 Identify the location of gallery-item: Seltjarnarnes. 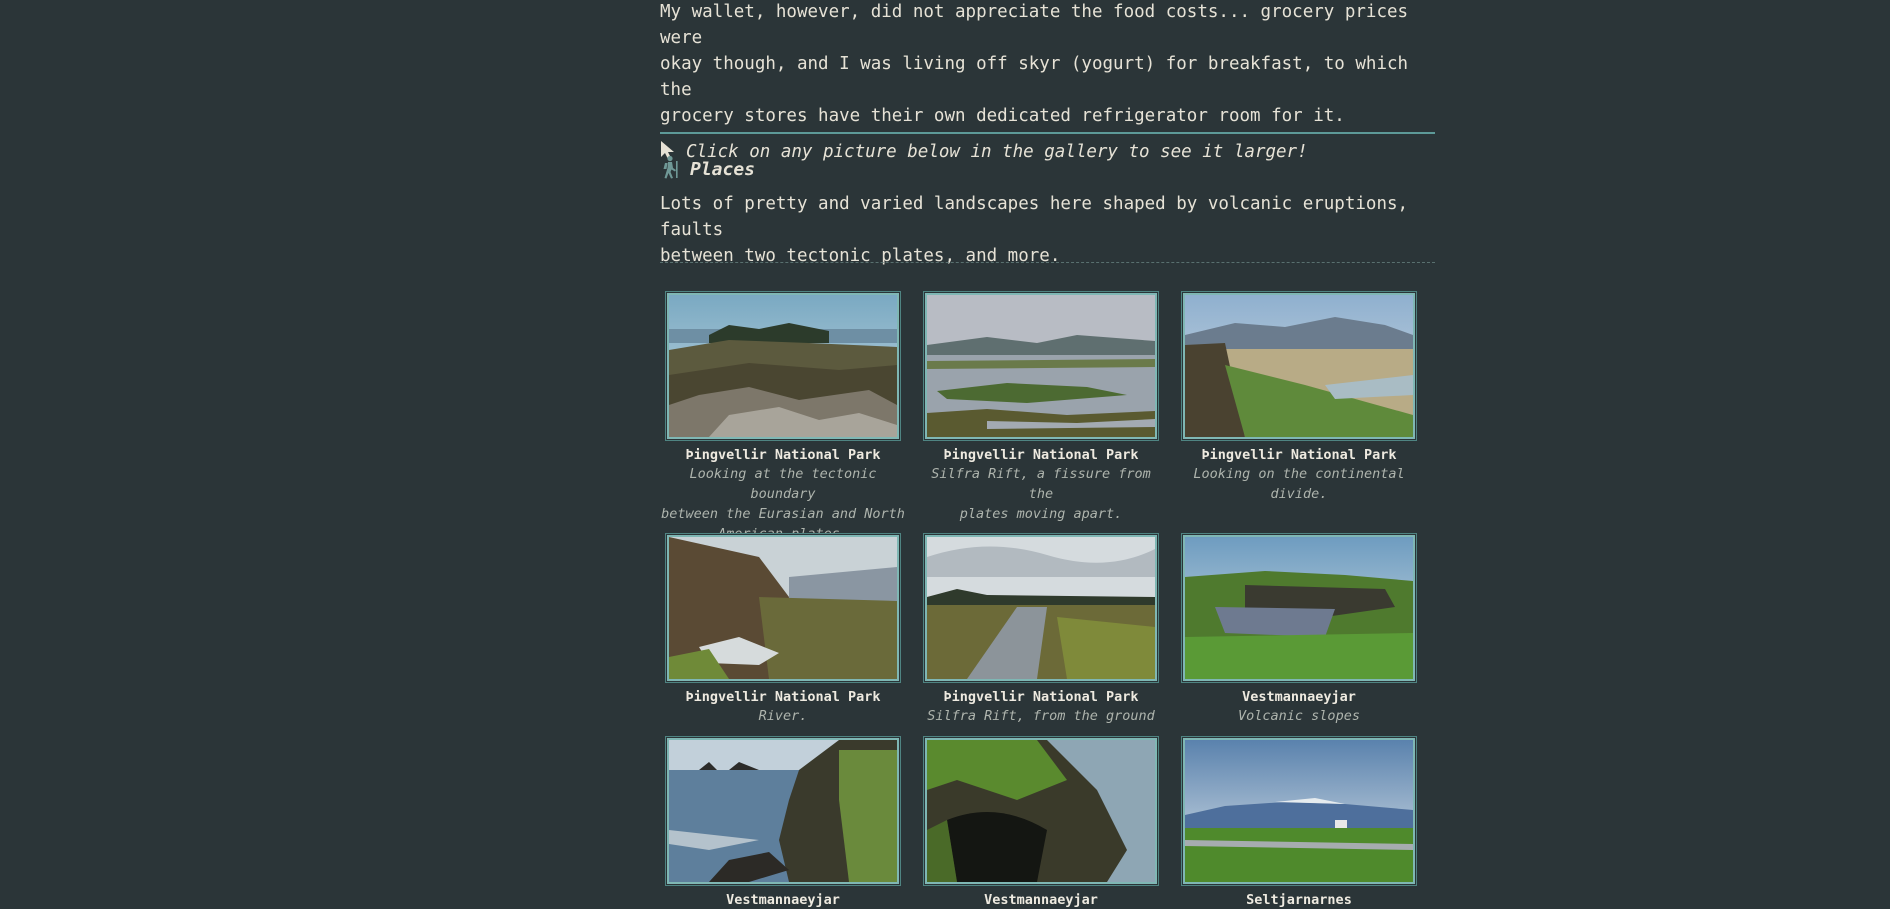
(1299, 823).